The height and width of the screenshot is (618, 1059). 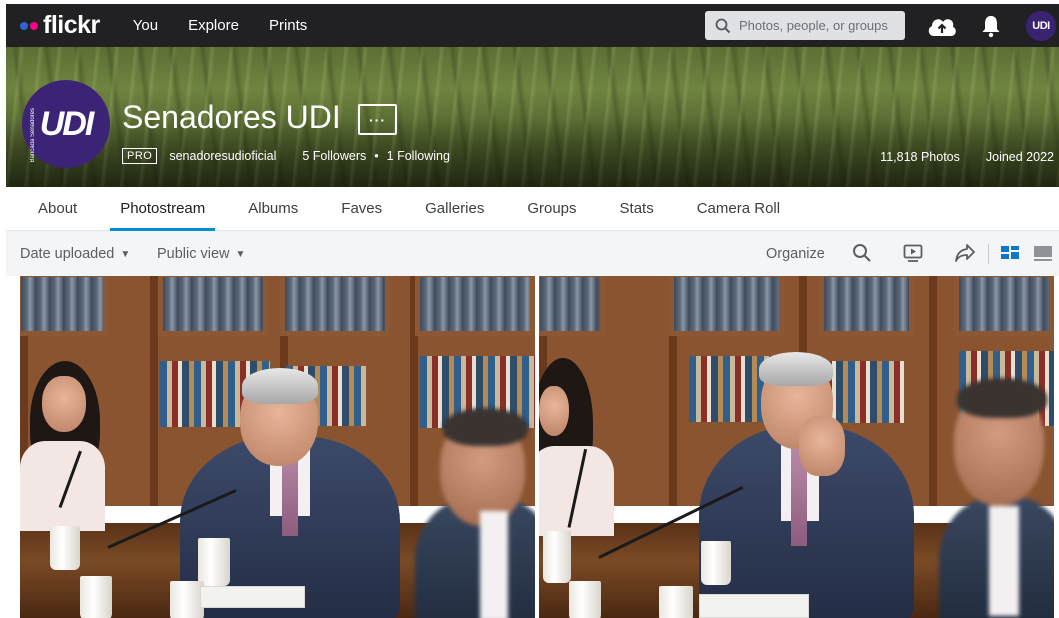 What do you see at coordinates (1043, 253) in the screenshot?
I see `single-view-icon` at bounding box center [1043, 253].